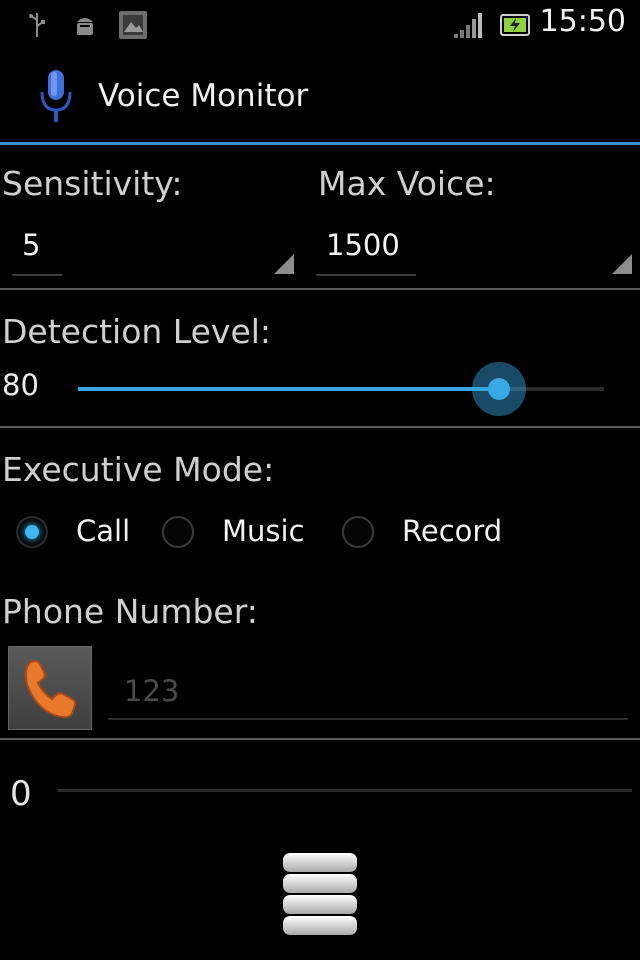  I want to click on contact-picker-button, so click(50, 688).